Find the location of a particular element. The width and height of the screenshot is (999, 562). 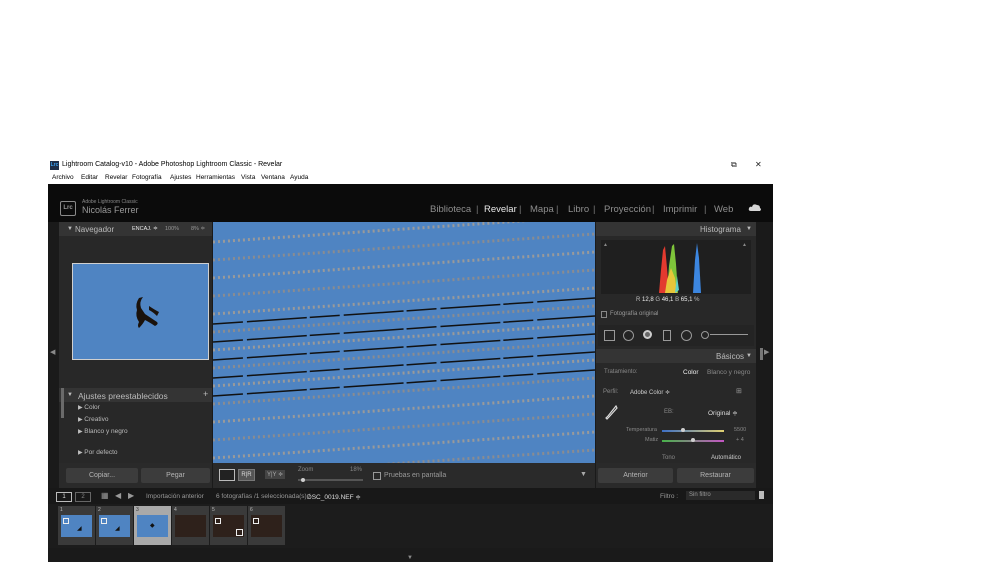

presets-header: ▼ Ajustes preestablecidos + is located at coordinates (135, 395).